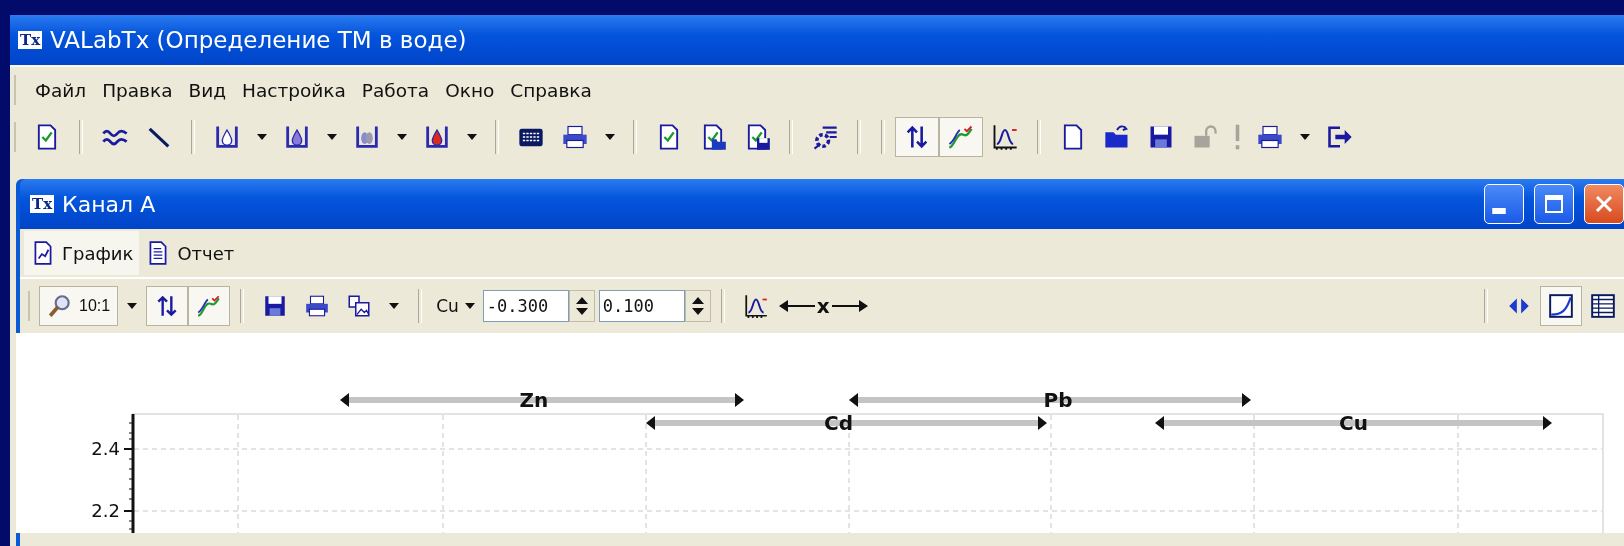 This screenshot has height=546, width=1624. I want to click on zoom-button: 10:1, so click(79, 306).